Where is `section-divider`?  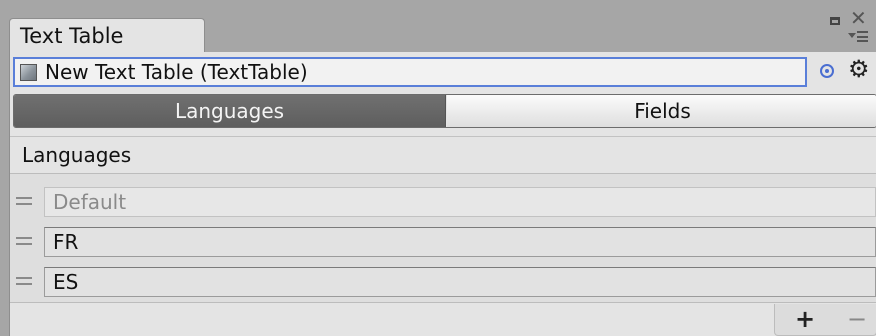 section-divider is located at coordinates (443, 136).